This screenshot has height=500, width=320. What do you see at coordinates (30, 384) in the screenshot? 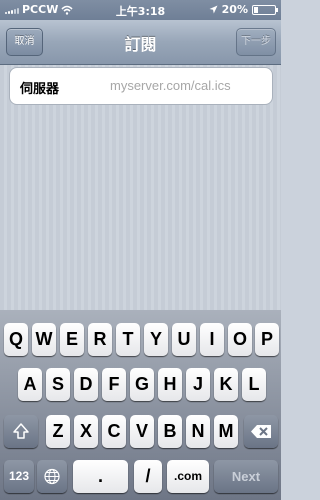
I see `key-a: A` at bounding box center [30, 384].